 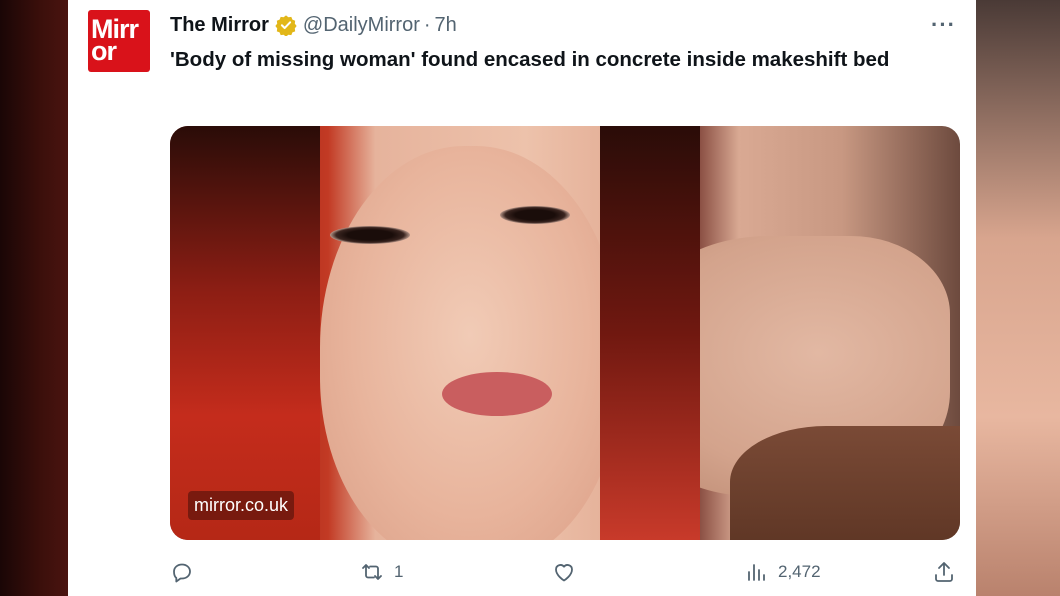 I want to click on like-button, so click(x=569, y=572).